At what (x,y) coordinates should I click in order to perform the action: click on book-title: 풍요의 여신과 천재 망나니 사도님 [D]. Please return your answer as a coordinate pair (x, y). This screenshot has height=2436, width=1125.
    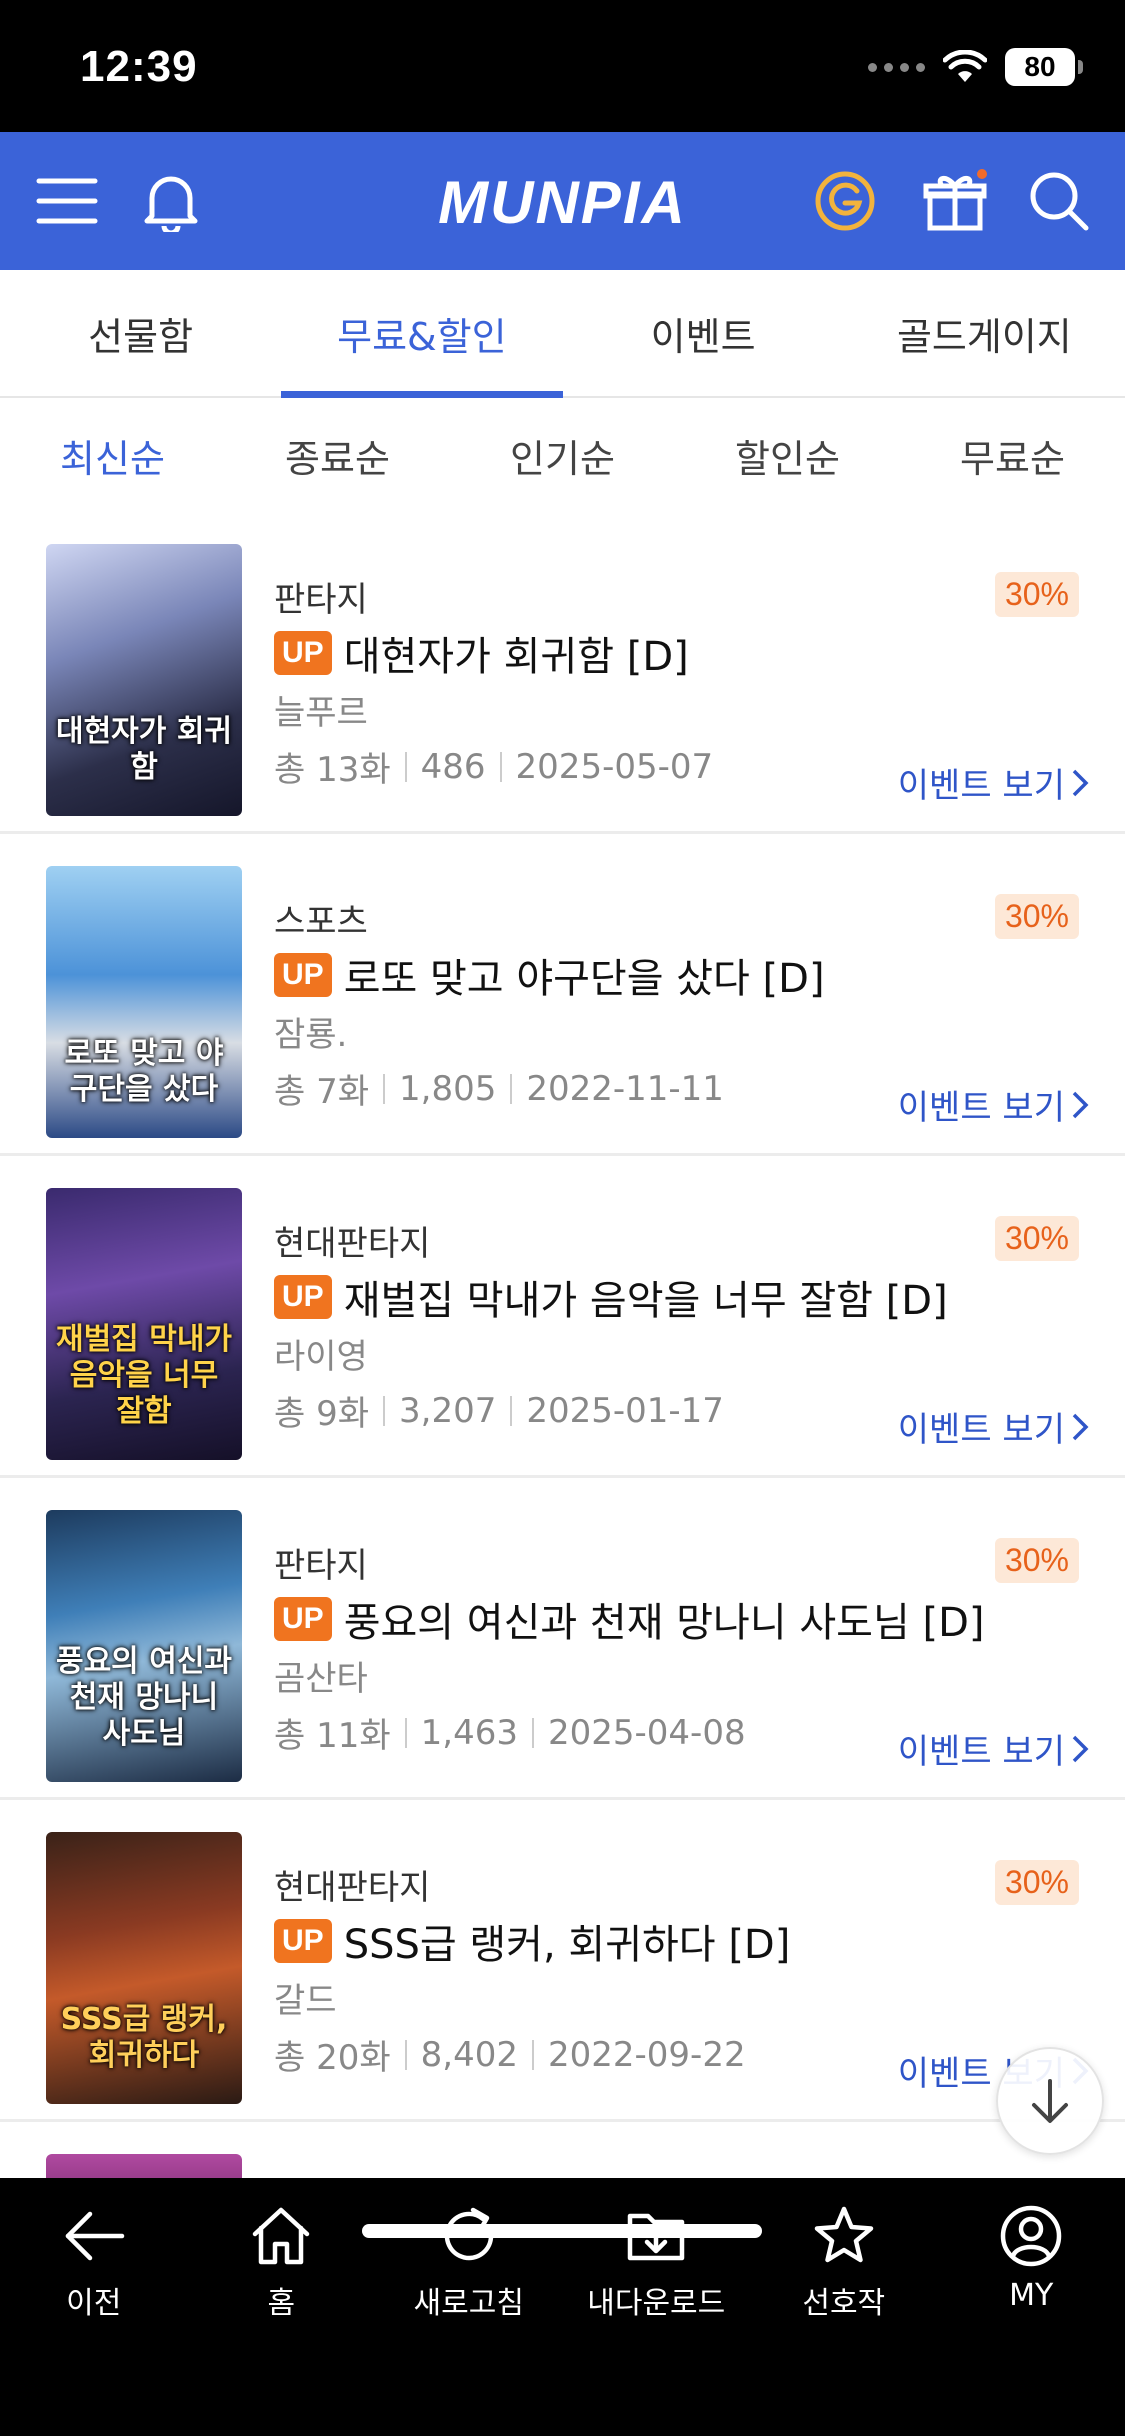
    Looking at the image, I should click on (664, 1619).